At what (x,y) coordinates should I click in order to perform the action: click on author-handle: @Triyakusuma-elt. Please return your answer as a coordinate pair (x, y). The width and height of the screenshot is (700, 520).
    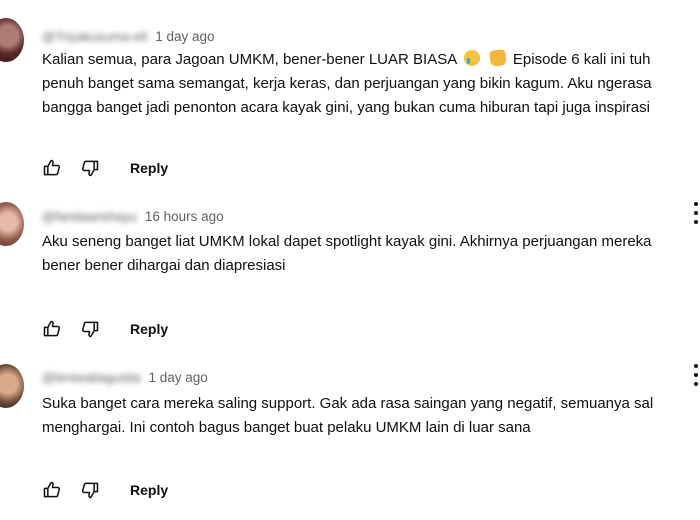
    Looking at the image, I should click on (94, 36).